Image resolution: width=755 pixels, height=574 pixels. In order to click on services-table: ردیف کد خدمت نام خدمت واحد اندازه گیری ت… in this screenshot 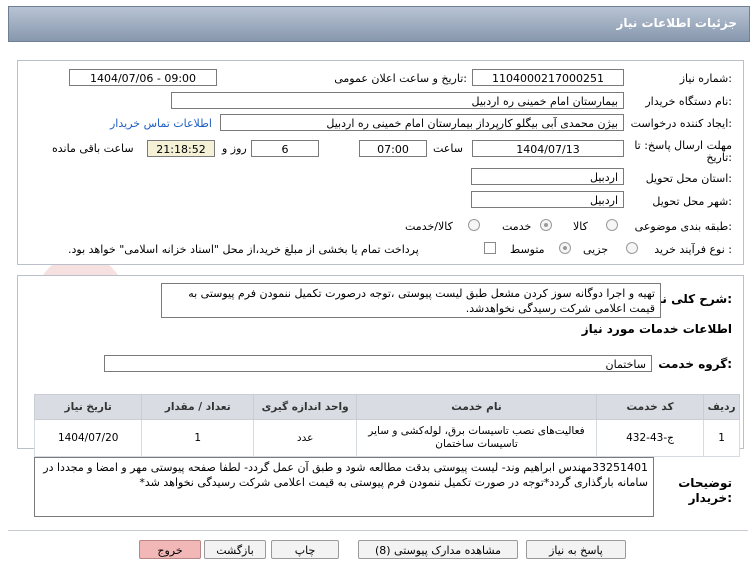, I will do `click(386, 425)`.